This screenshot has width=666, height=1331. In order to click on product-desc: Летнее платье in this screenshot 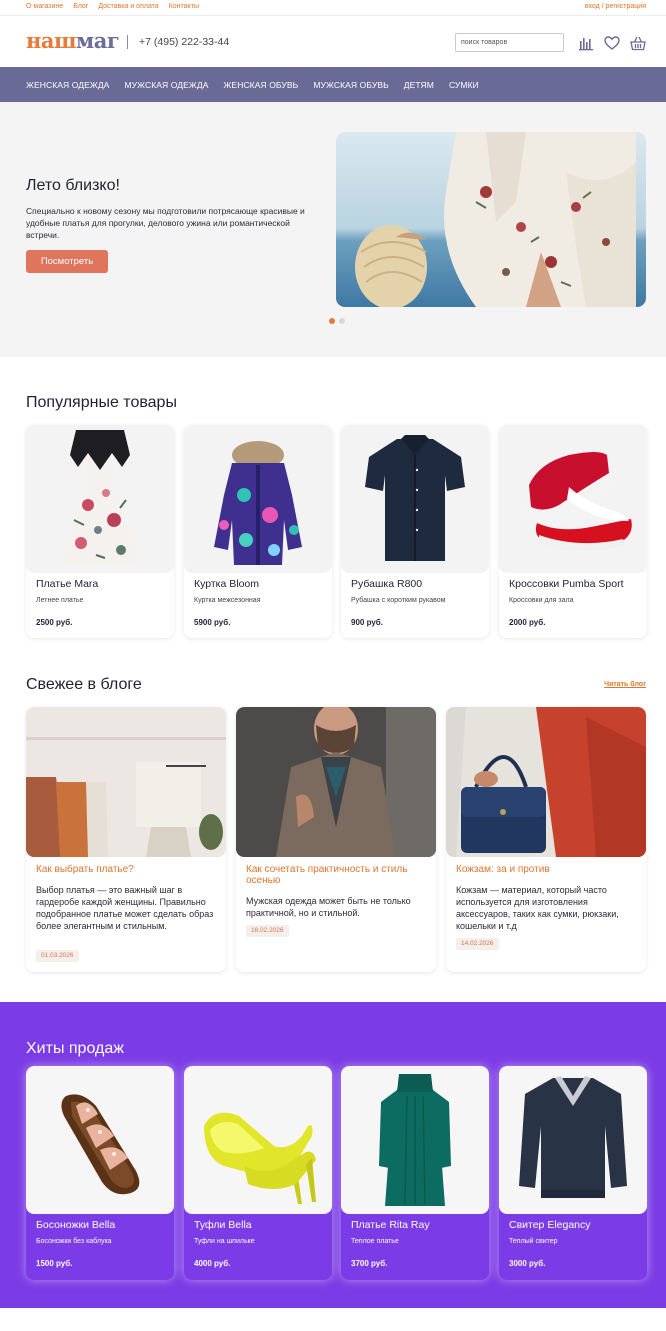, I will do `click(60, 600)`.